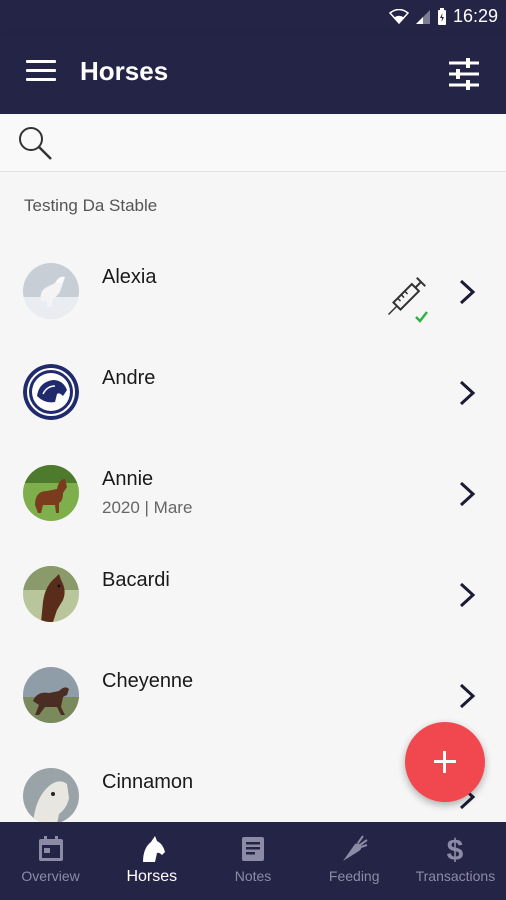  I want to click on calendar-icon, so click(50, 848).